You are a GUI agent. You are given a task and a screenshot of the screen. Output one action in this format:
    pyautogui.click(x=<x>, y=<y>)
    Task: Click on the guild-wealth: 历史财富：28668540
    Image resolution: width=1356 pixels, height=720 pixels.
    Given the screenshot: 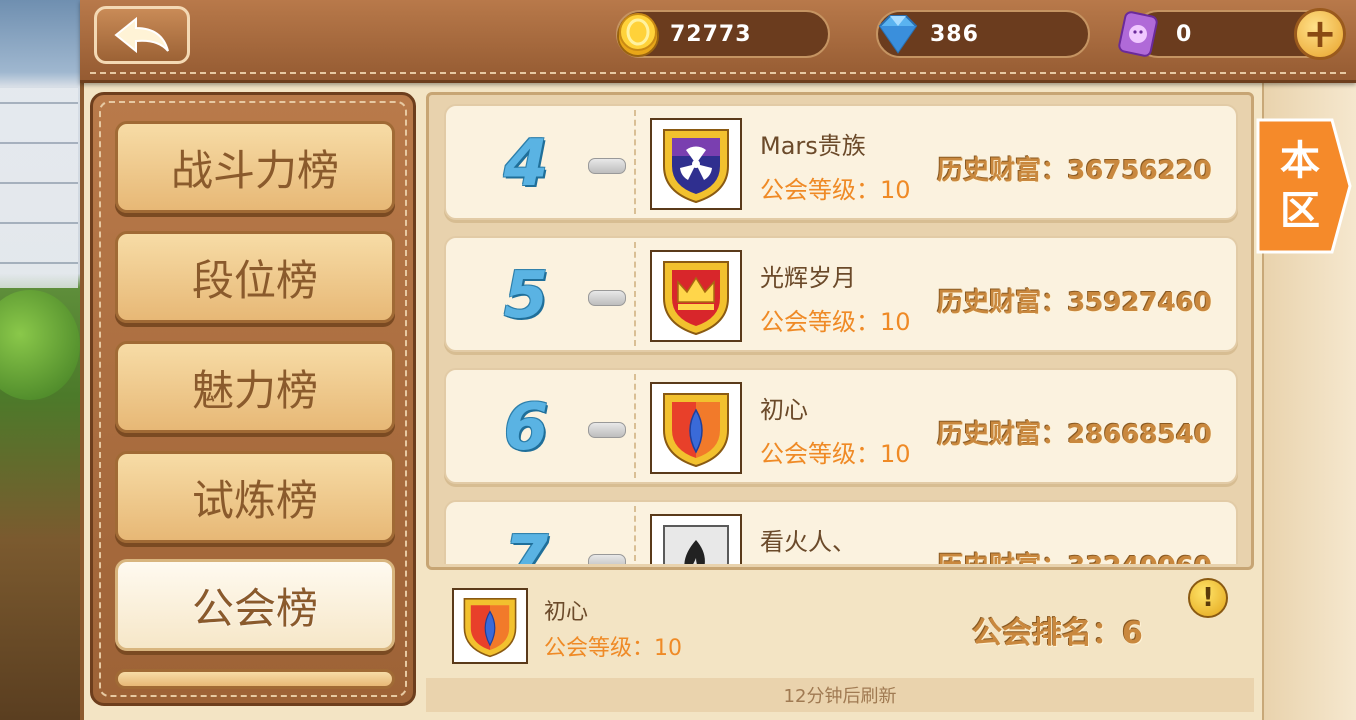 What is the action you would take?
    pyautogui.click(x=1074, y=435)
    